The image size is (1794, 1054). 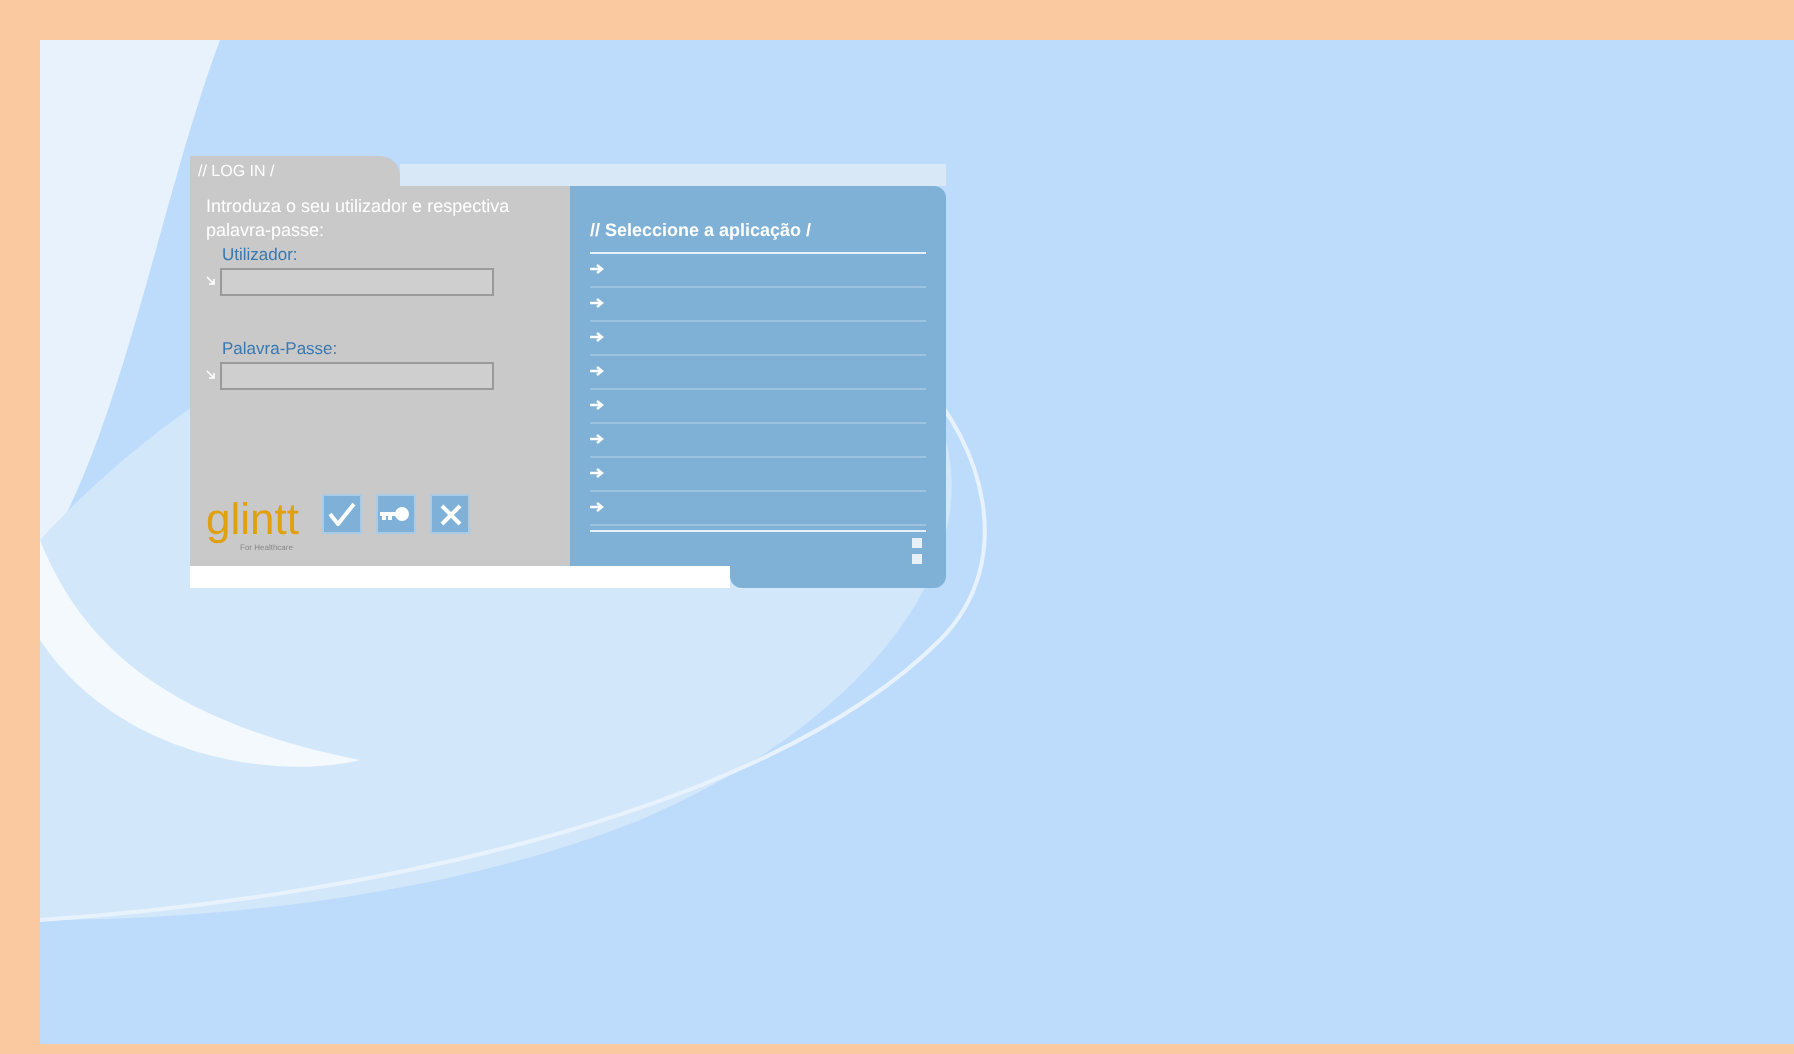 What do you see at coordinates (917, 551) in the screenshot?
I see `scroll-arrows-icon` at bounding box center [917, 551].